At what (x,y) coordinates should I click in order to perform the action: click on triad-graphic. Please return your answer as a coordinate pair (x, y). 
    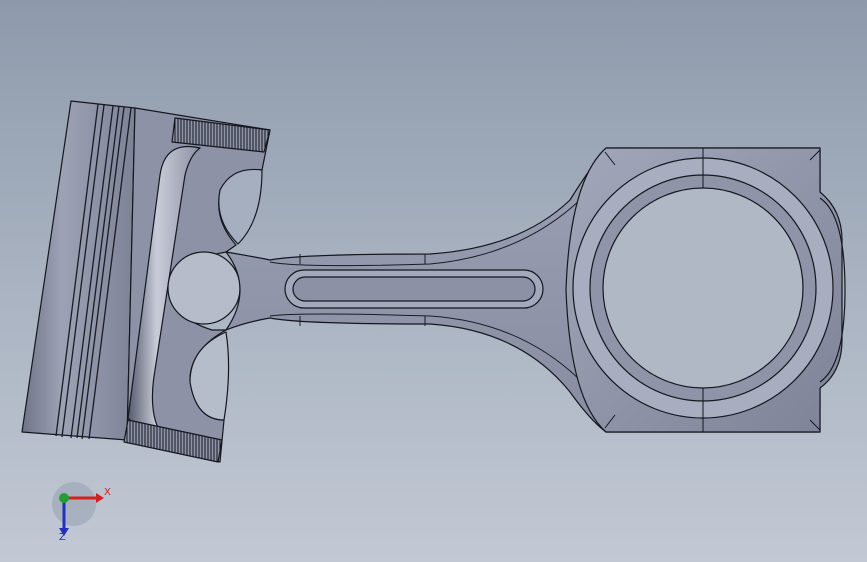
    Looking at the image, I should click on (78, 509).